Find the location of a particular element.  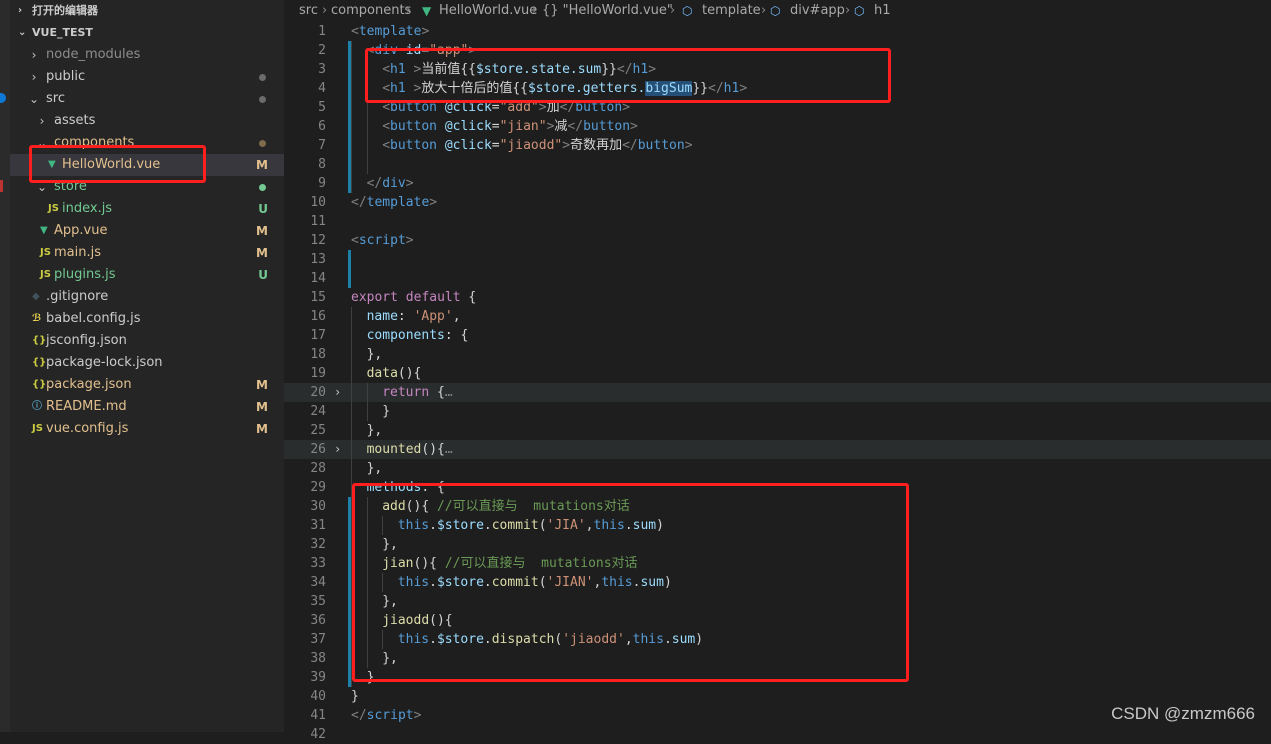

code-line: 24} is located at coordinates (777, 411).